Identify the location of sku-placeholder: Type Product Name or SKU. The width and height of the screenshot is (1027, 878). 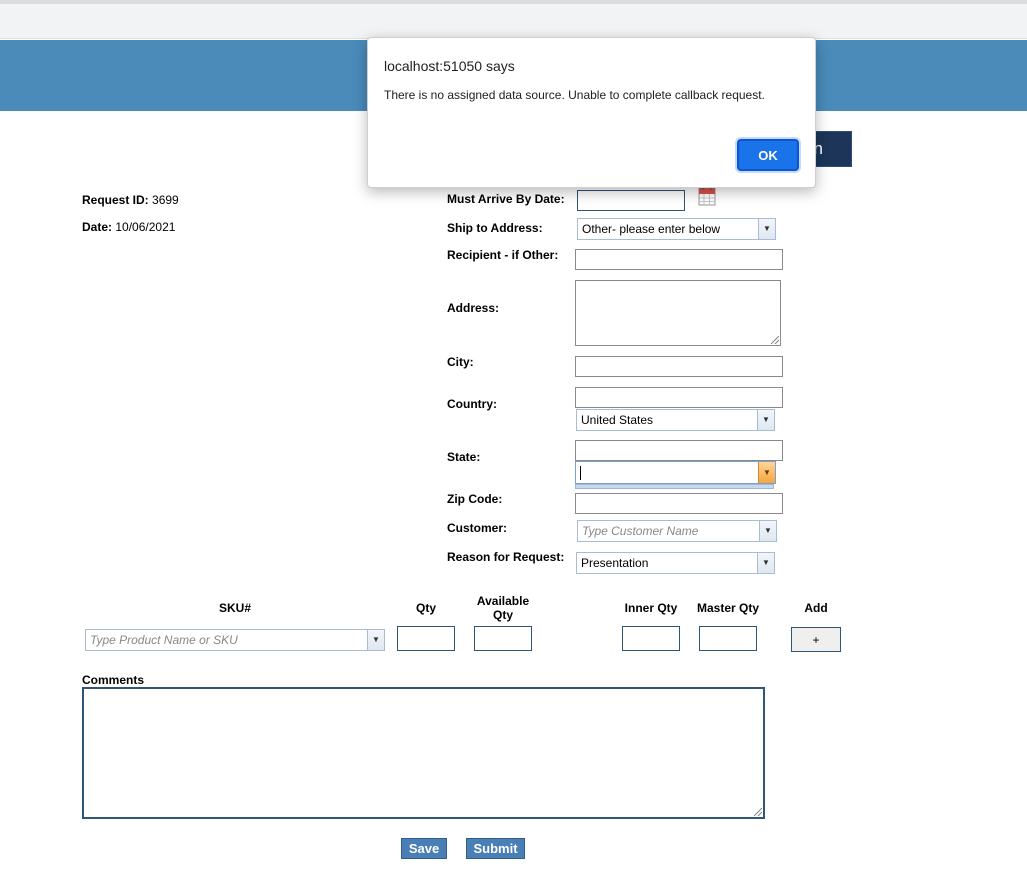
(164, 640).